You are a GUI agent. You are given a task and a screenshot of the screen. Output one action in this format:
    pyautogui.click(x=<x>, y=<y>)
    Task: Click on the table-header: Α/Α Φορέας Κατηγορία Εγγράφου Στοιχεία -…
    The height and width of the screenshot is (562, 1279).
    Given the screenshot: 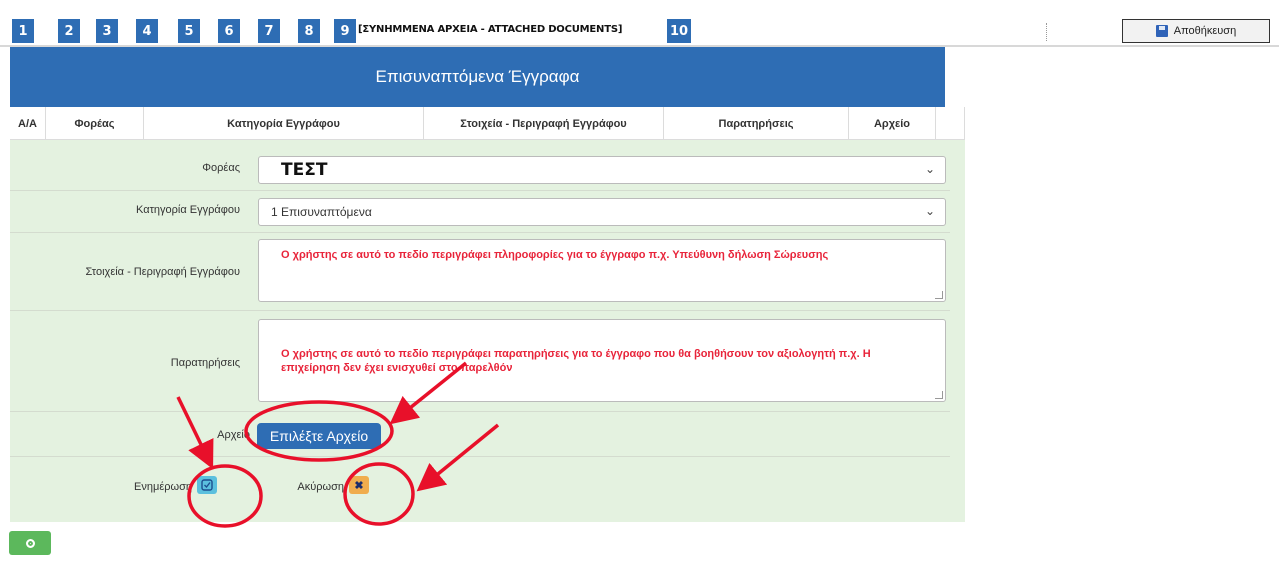 What is the action you would take?
    pyautogui.click(x=487, y=123)
    